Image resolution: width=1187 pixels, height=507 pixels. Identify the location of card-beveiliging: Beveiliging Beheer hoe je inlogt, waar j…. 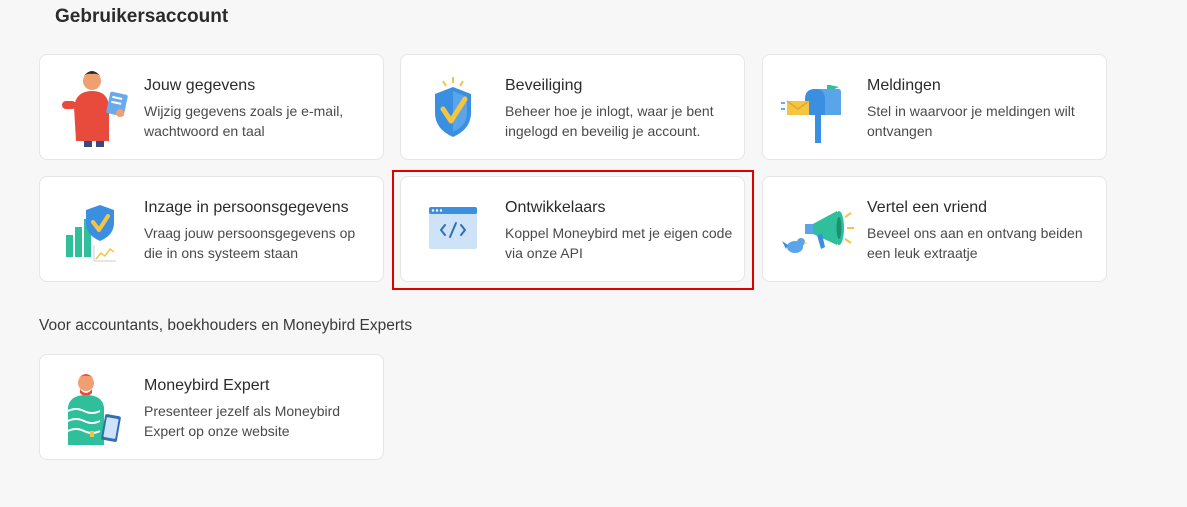
(572, 107).